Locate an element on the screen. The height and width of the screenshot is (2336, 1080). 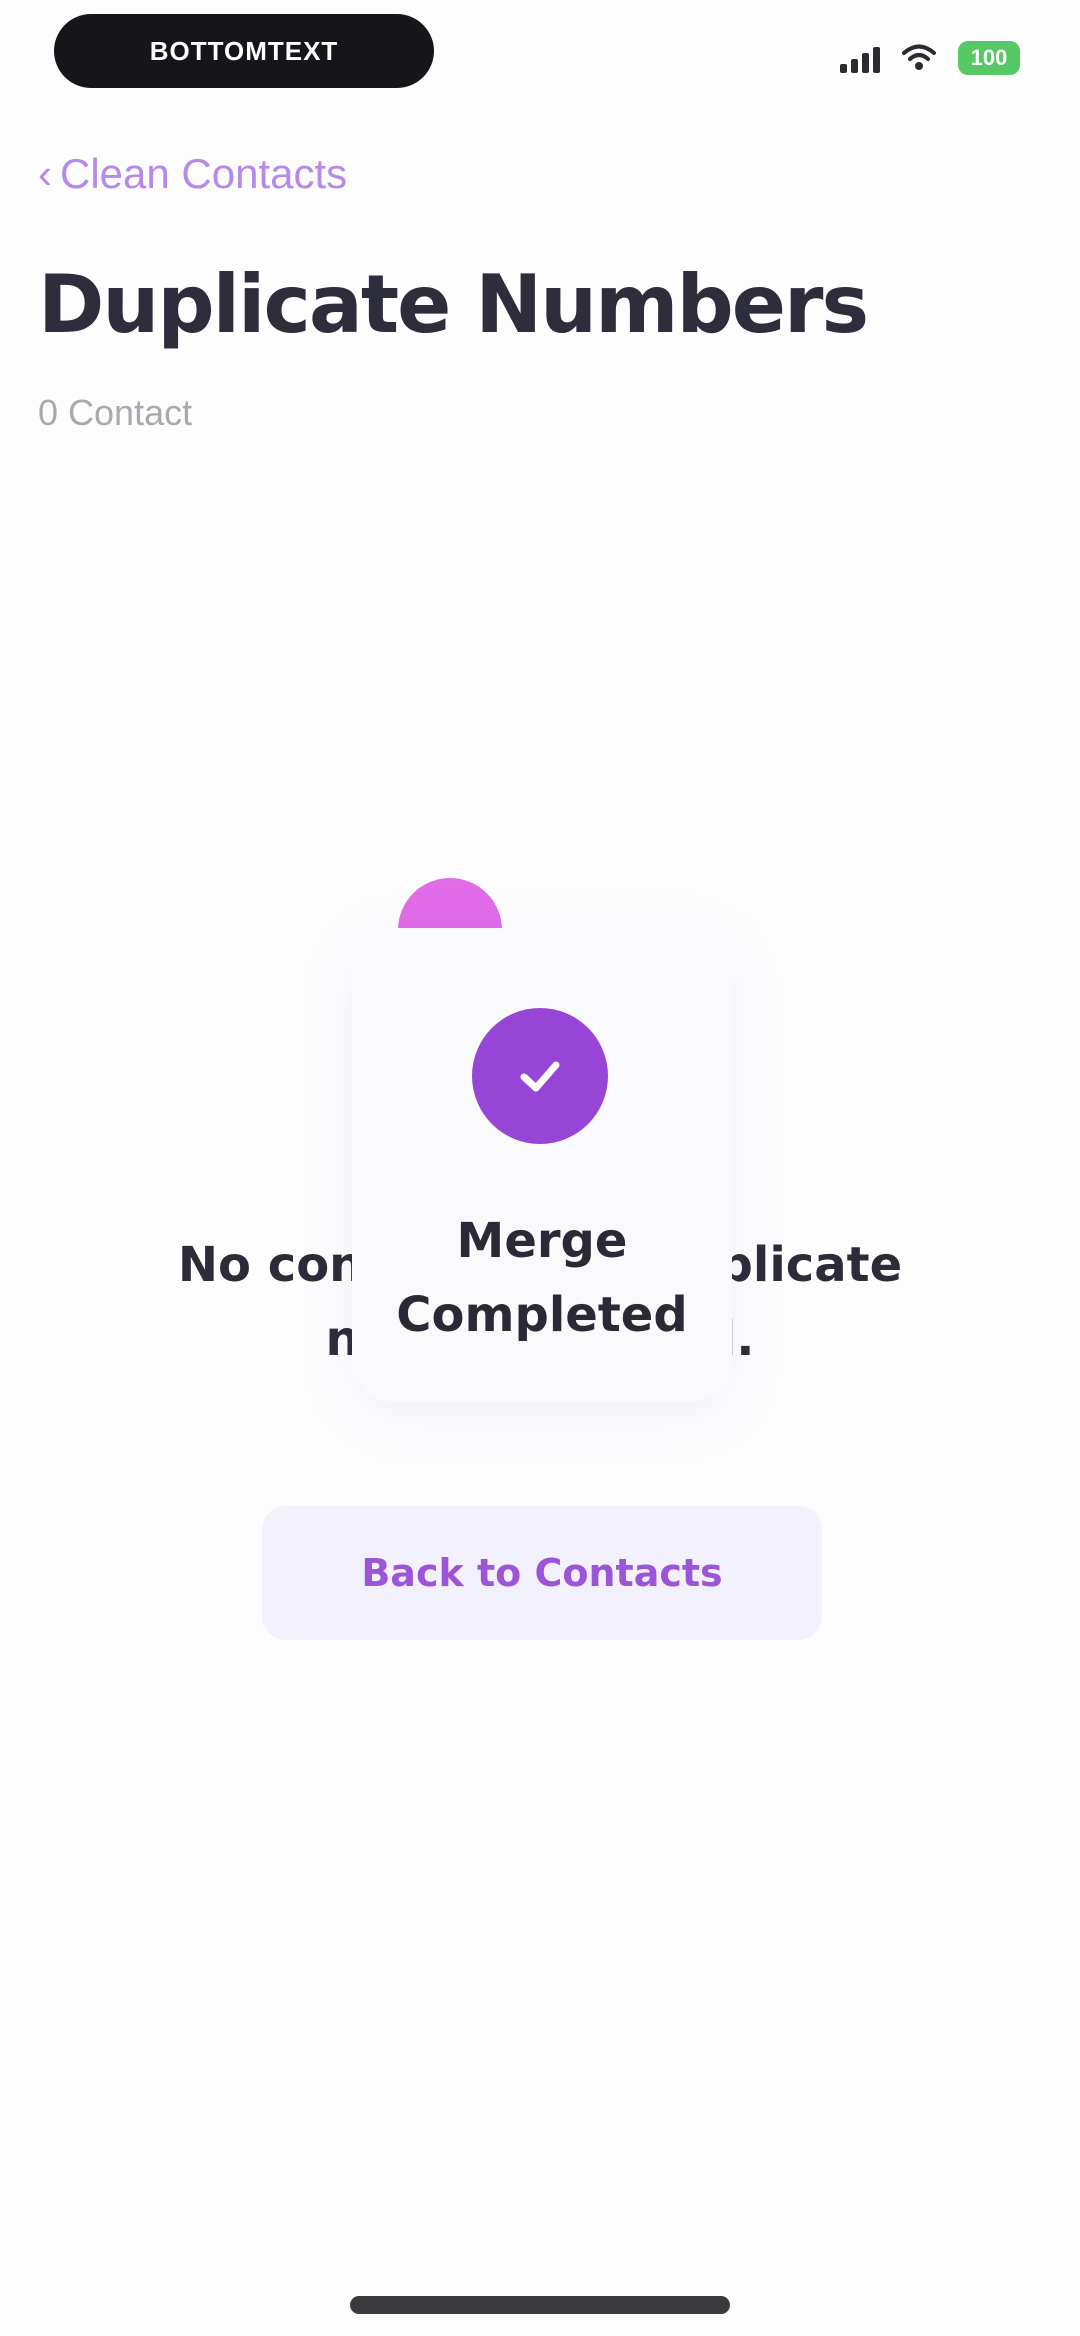
contact-count: 0 Contact is located at coordinates (115, 412).